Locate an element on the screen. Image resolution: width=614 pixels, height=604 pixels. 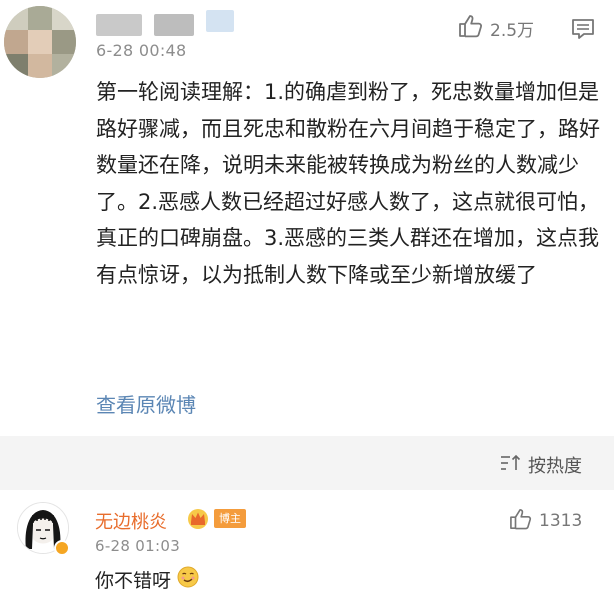
comment-menu-icon is located at coordinates (583, 31).